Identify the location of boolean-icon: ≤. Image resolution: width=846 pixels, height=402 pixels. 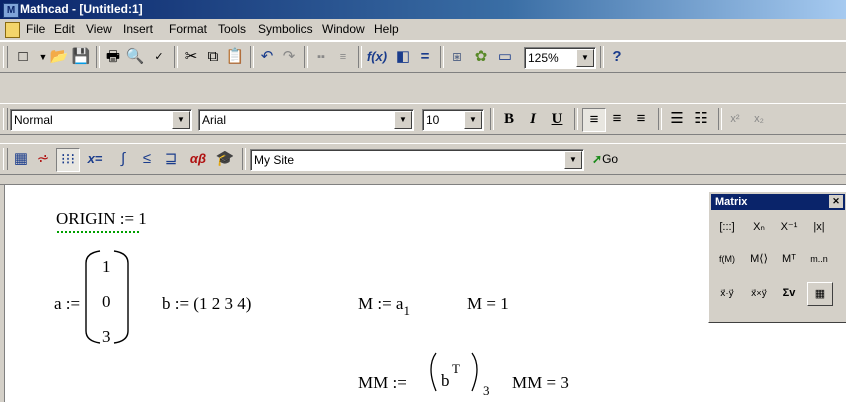
(147, 159).